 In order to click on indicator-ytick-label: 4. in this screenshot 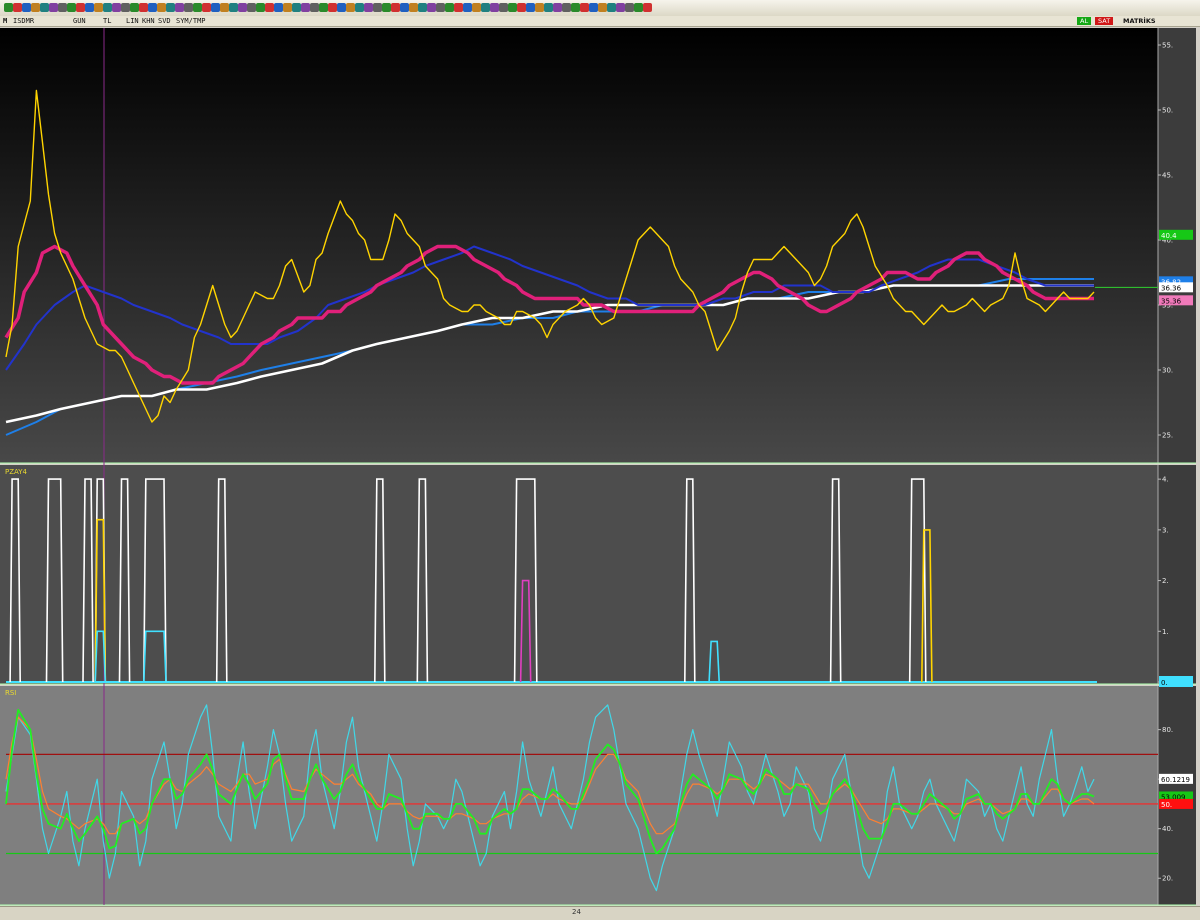, I will do `click(1165, 480)`.